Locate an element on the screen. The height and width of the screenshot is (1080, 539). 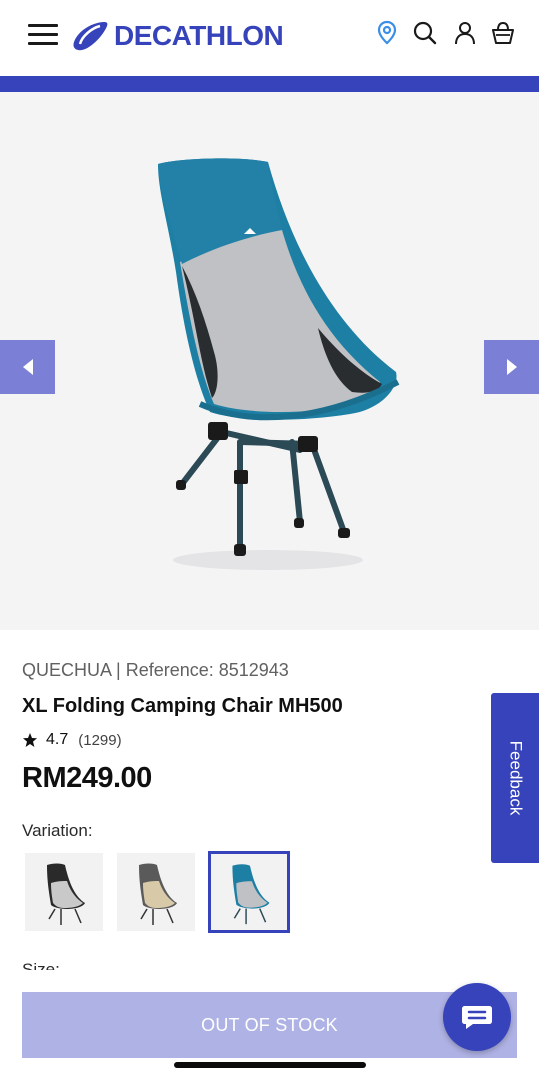
variation-swatch-grey-black is located at coordinates (64, 892).